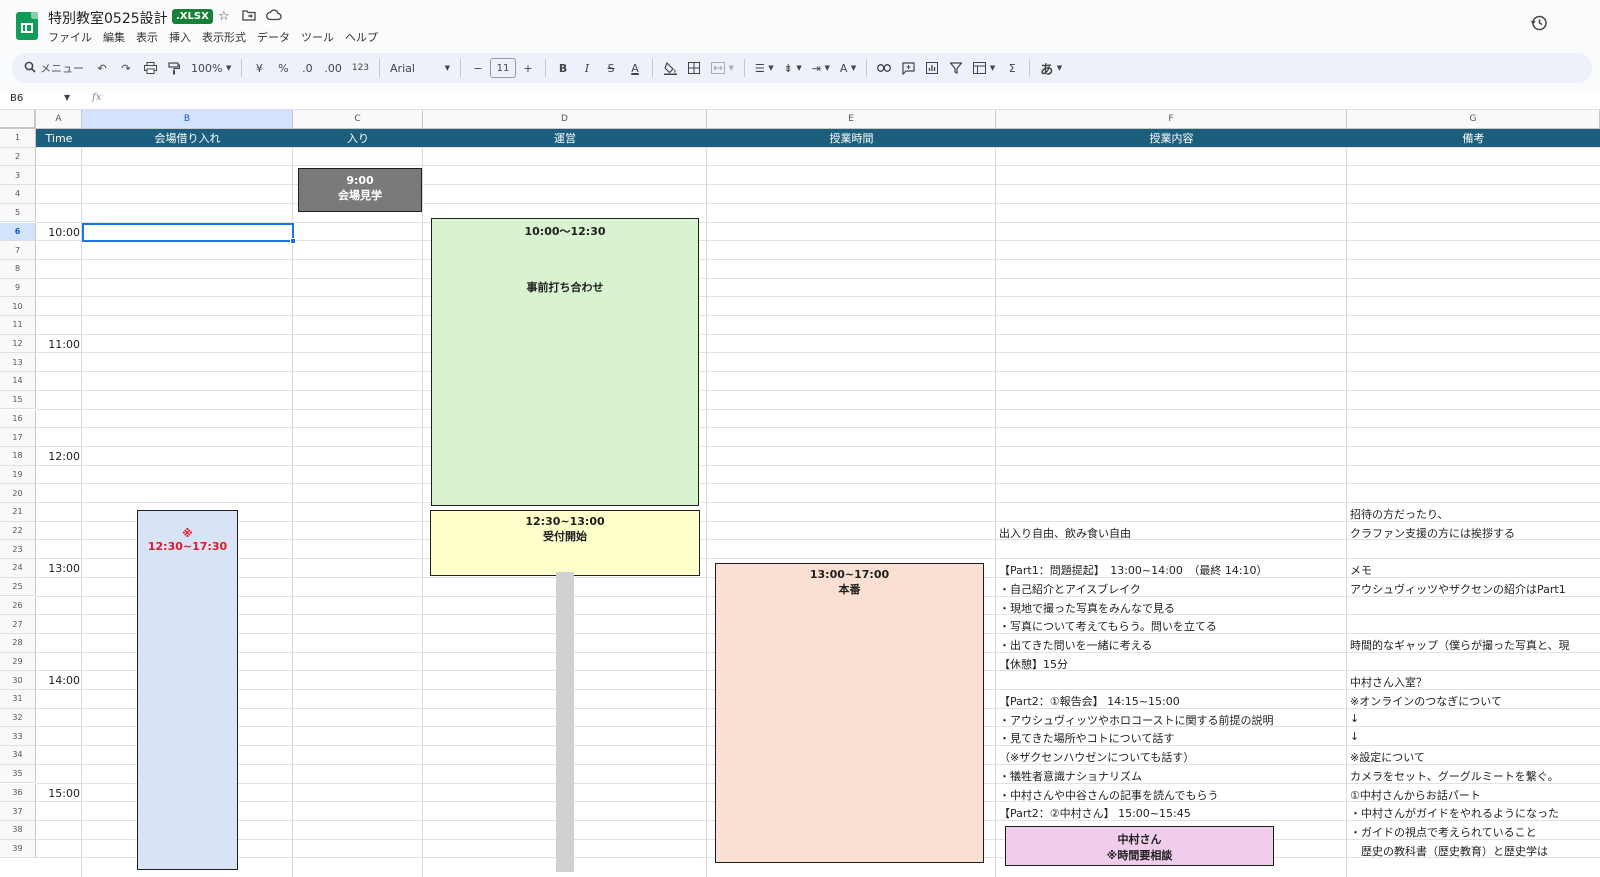 The height and width of the screenshot is (877, 1600). I want to click on menu-insert: 挿入, so click(180, 37).